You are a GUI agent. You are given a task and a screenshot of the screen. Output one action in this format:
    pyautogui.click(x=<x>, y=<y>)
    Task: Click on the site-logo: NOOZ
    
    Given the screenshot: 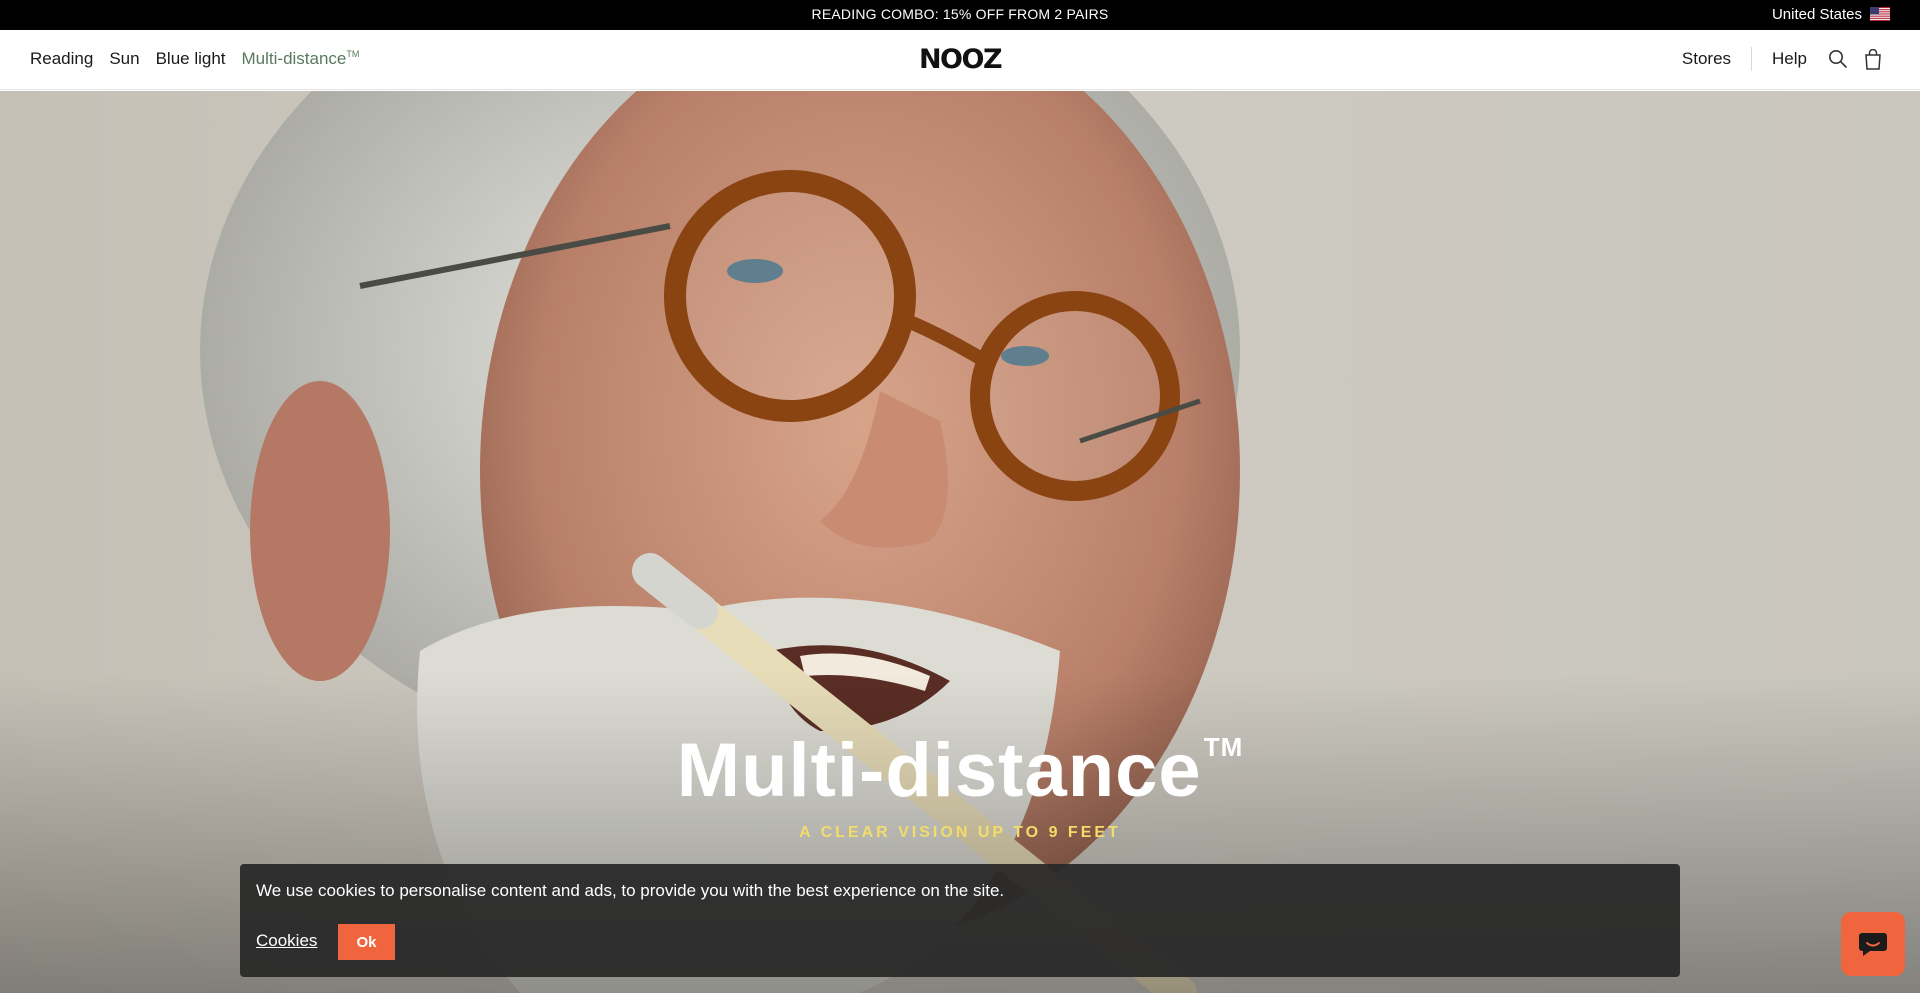 What is the action you would take?
    pyautogui.click(x=961, y=59)
    